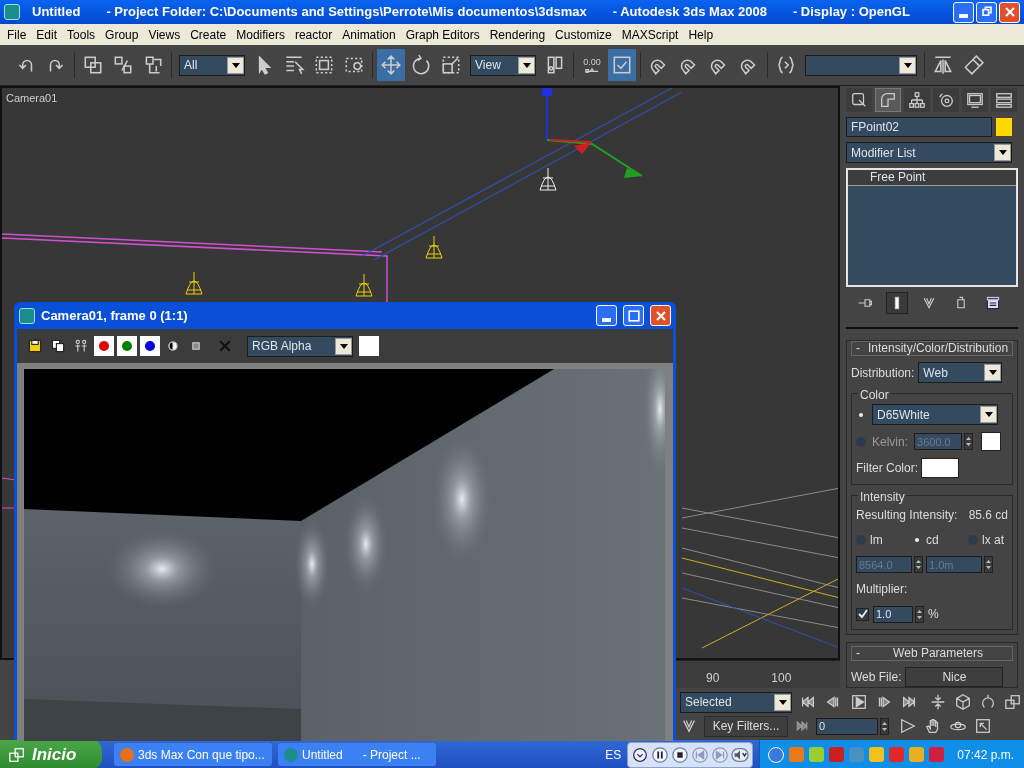 The height and width of the screenshot is (768, 1024). Describe the element at coordinates (933, 614) in the screenshot. I see `unit-label: %` at that location.